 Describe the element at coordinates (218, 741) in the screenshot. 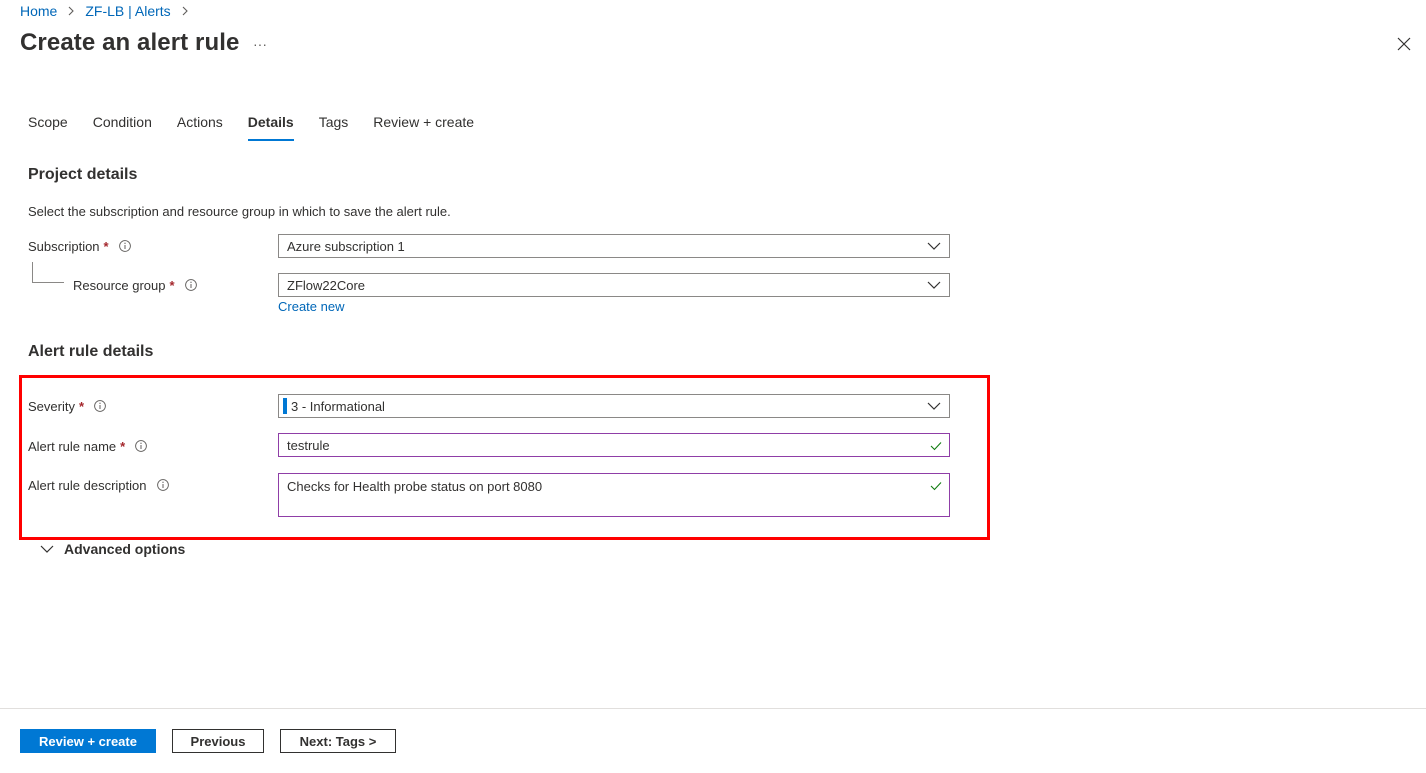

I see `previous-button: Previous` at that location.